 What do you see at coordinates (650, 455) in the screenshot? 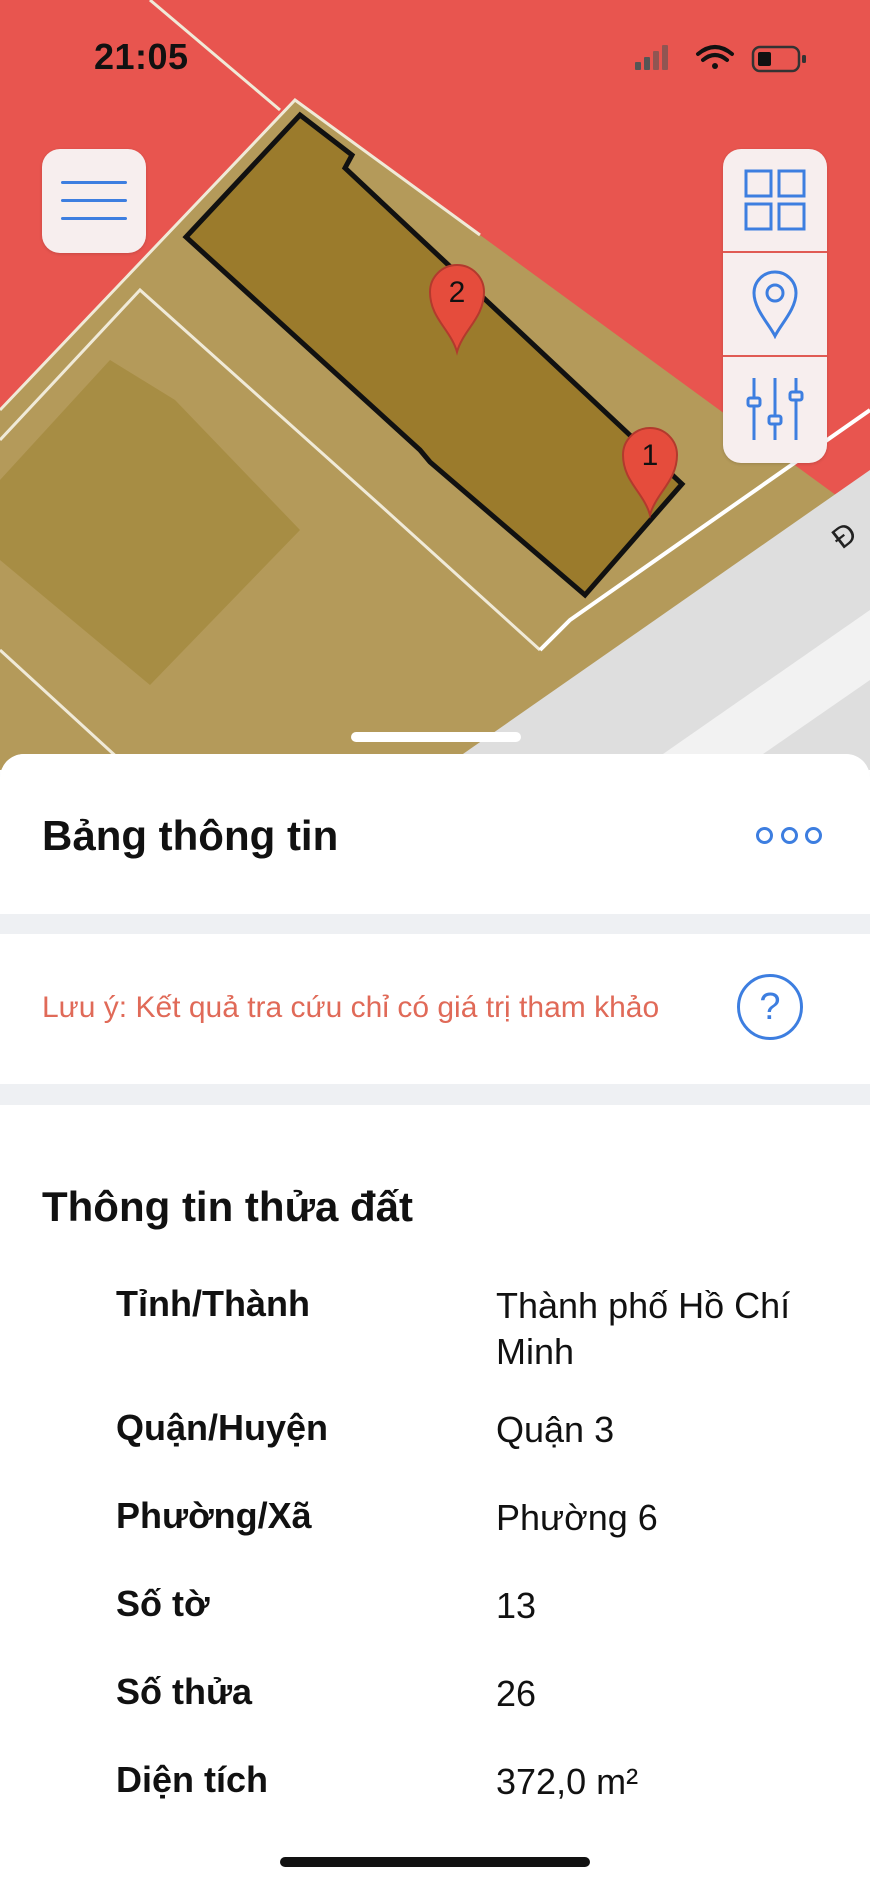
I see `marker-1-label: 1` at bounding box center [650, 455].